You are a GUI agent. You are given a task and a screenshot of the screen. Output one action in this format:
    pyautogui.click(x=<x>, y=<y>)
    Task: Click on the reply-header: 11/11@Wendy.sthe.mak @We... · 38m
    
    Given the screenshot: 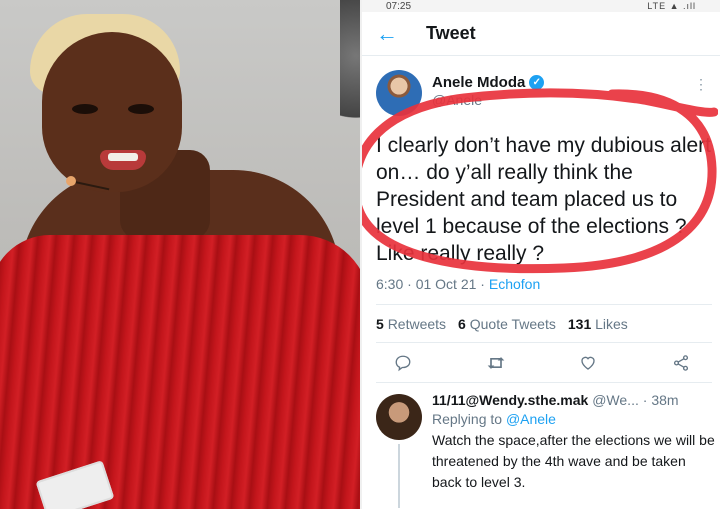 What is the action you would take?
    pyautogui.click(x=555, y=400)
    